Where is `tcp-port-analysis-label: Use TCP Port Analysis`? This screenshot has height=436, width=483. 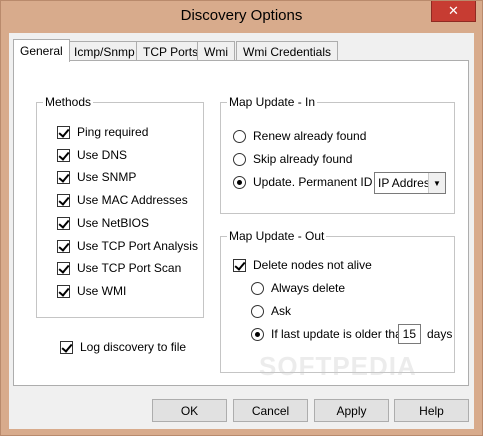 tcp-port-analysis-label: Use TCP Port Analysis is located at coordinates (137, 246).